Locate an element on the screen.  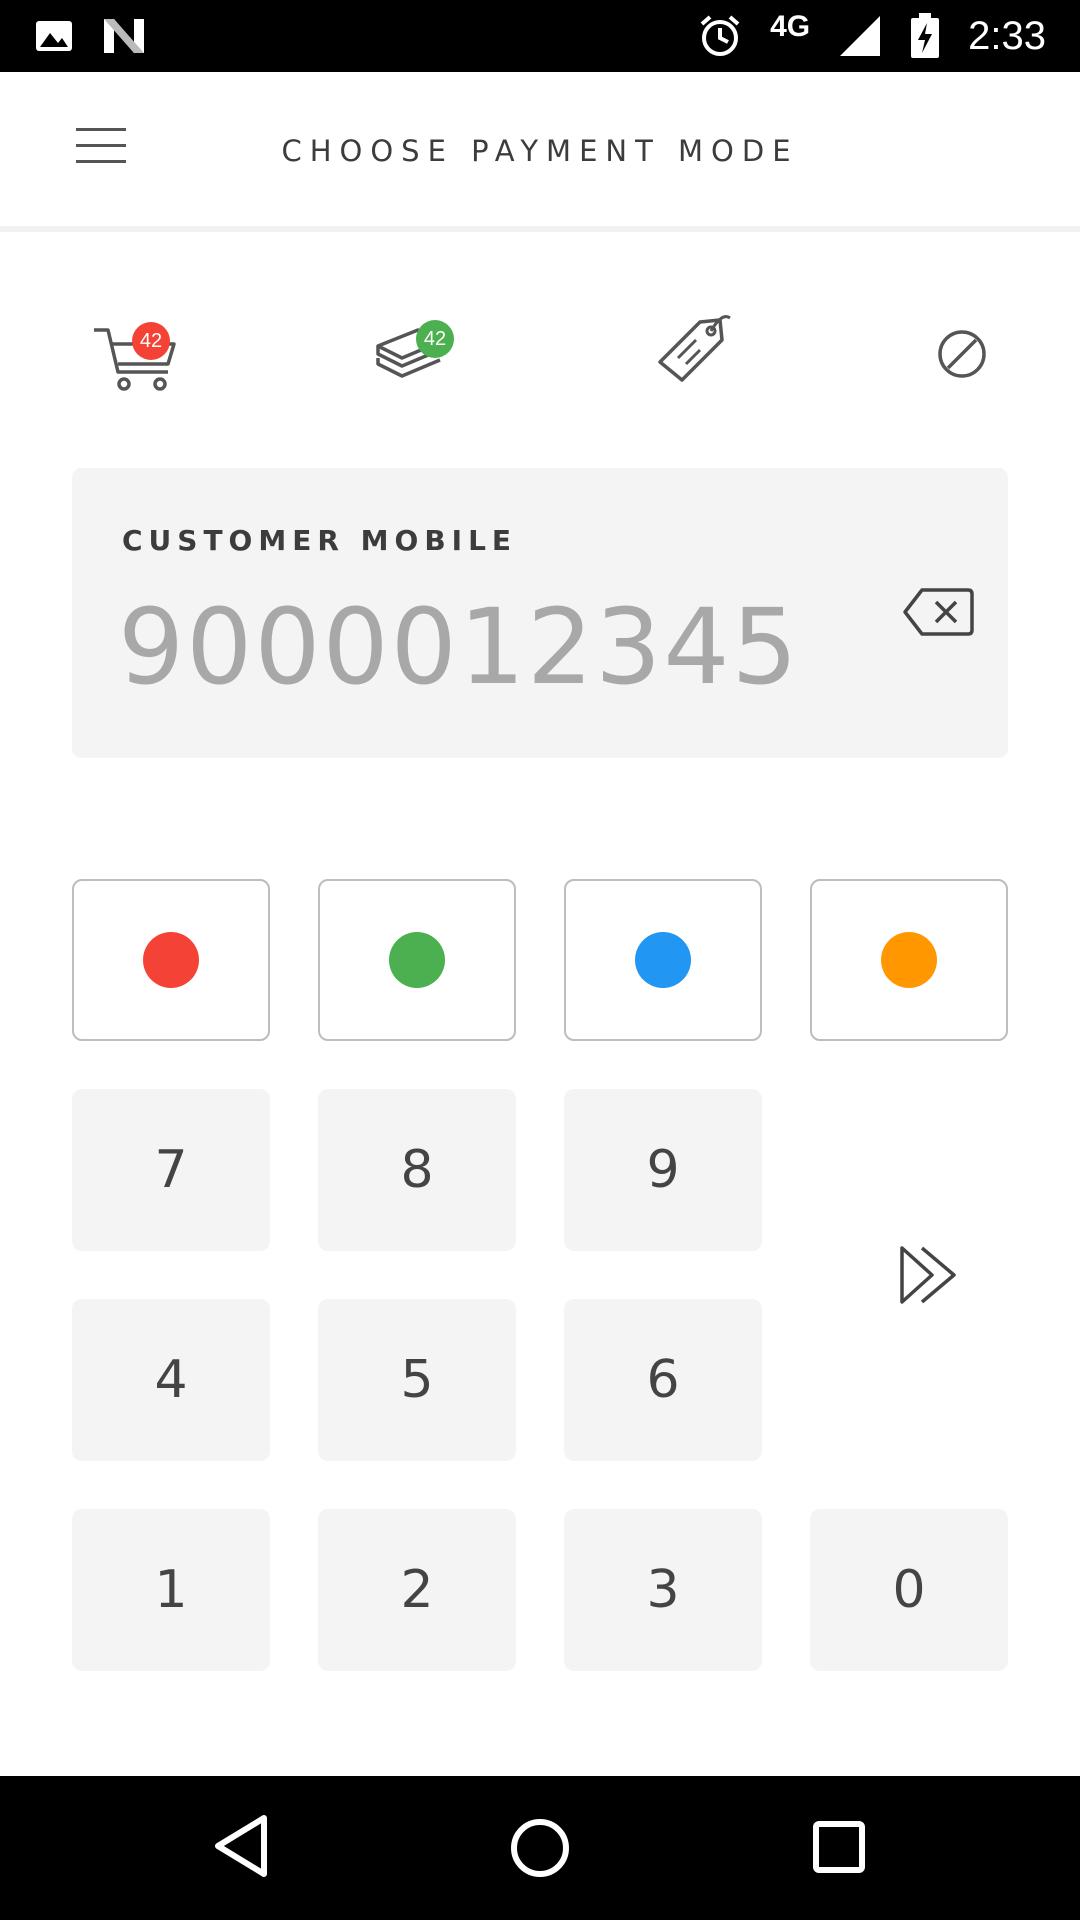
key-7: 7 is located at coordinates (171, 1170).